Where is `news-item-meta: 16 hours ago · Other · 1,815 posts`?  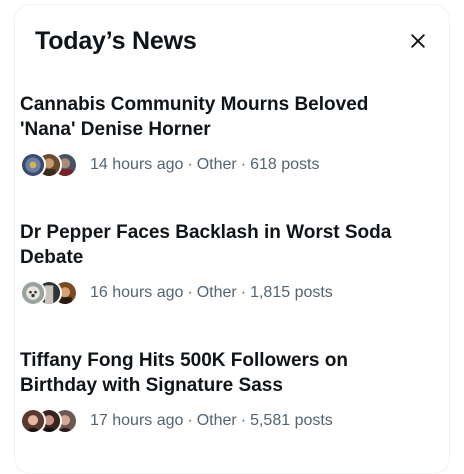 news-item-meta: 16 hours ago · Other · 1,815 posts is located at coordinates (218, 293).